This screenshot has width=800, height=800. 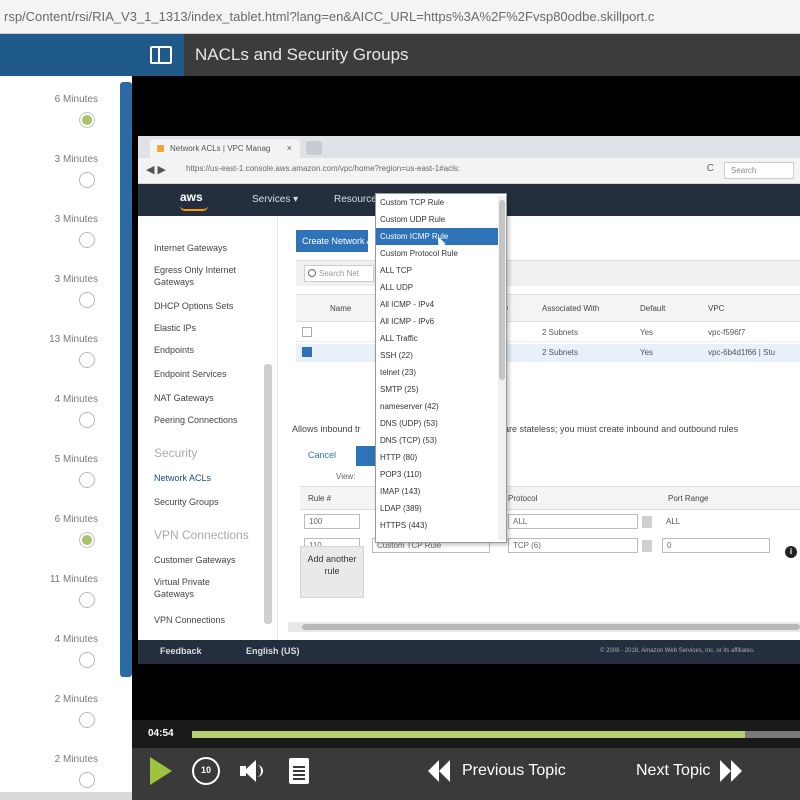 What do you see at coordinates (469, 147) in the screenshot?
I see `inner-tab-bar: Network ACLs | VPC Manag ×` at bounding box center [469, 147].